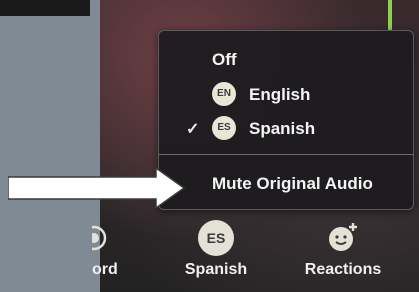 The width and height of the screenshot is (419, 292). Describe the element at coordinates (224, 94) in the screenshot. I see `english-language-icon: EN` at that location.